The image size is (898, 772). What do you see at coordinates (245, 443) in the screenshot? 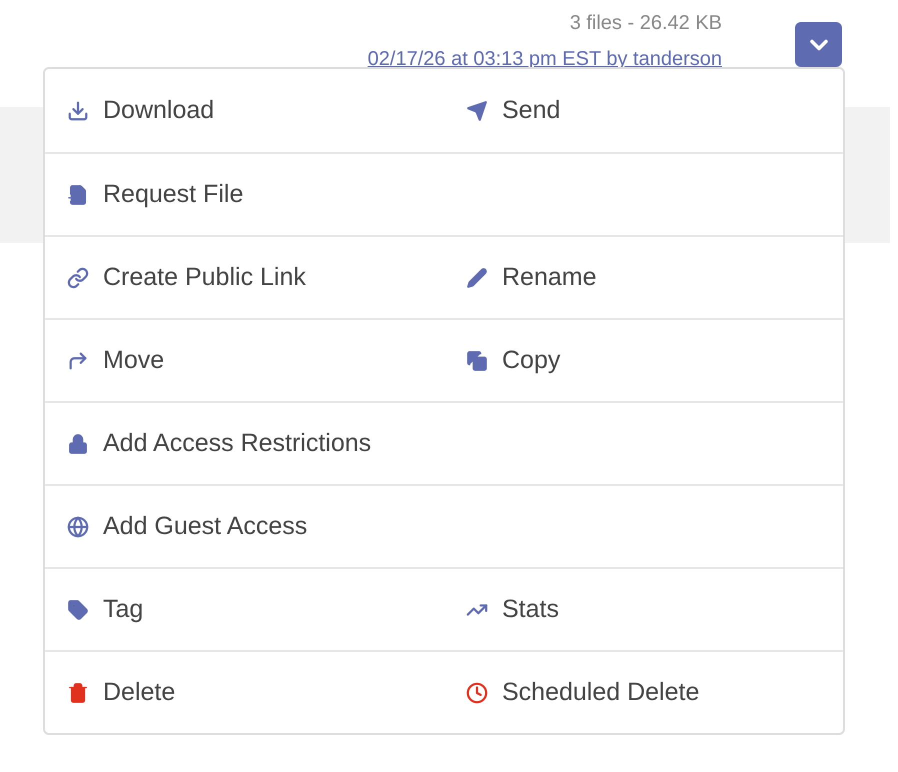
I see `menu-item: Add Access Restrictions` at bounding box center [245, 443].